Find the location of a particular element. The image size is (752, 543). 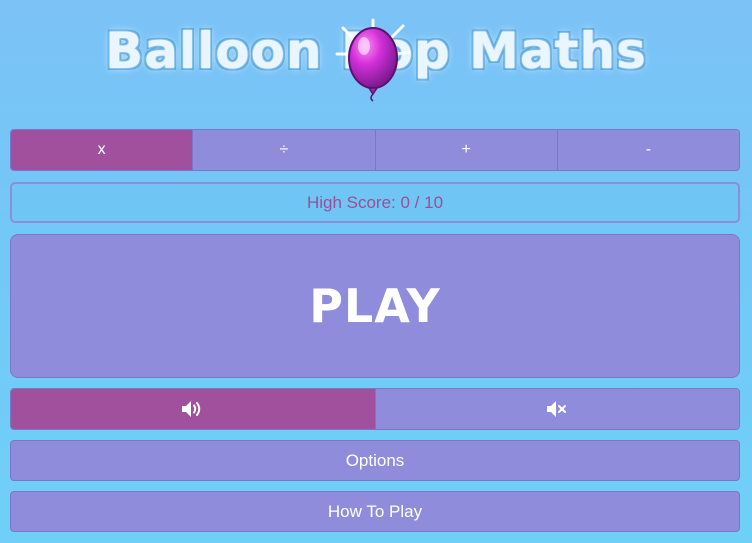

speaker-on-icon is located at coordinates (190, 409).